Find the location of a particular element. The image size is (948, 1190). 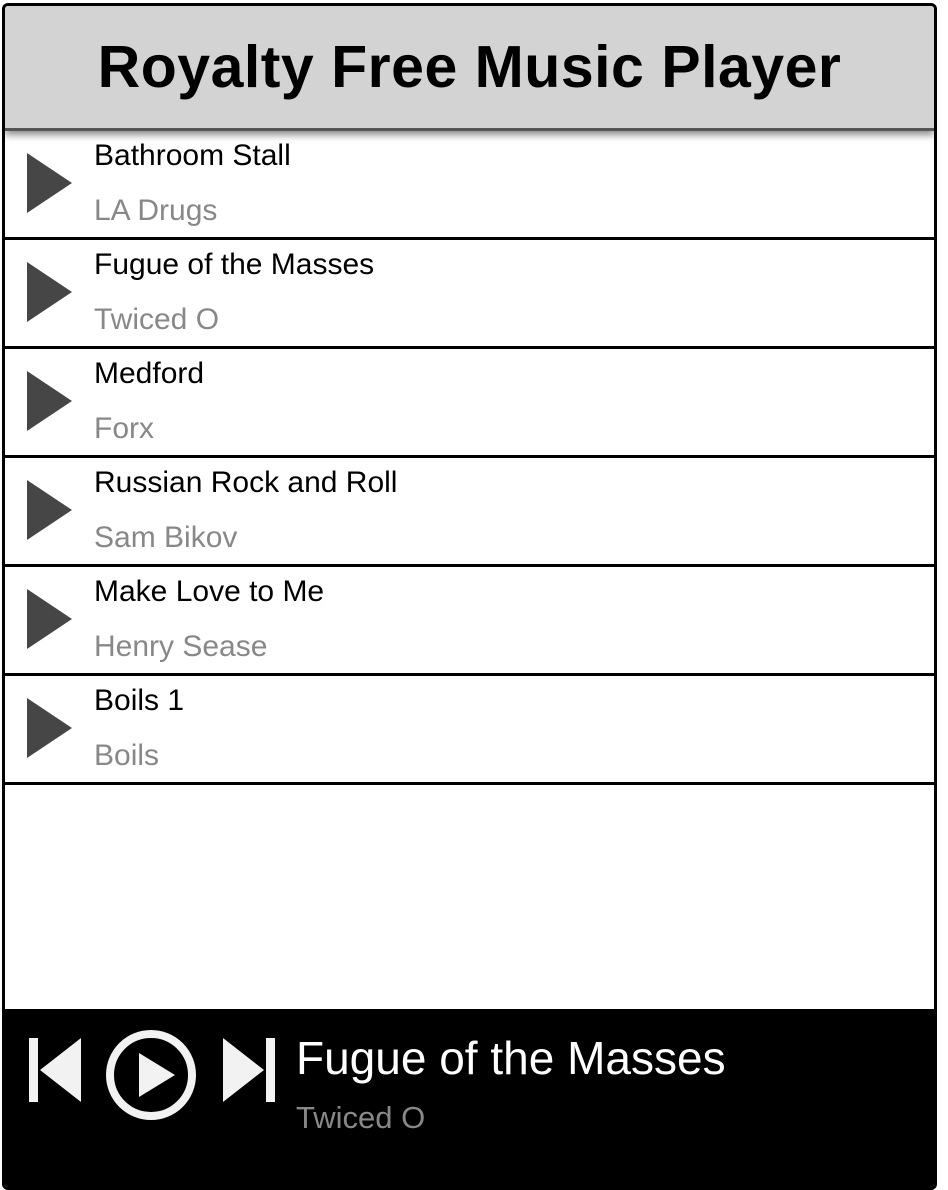

track-title: Medford is located at coordinates (149, 373).